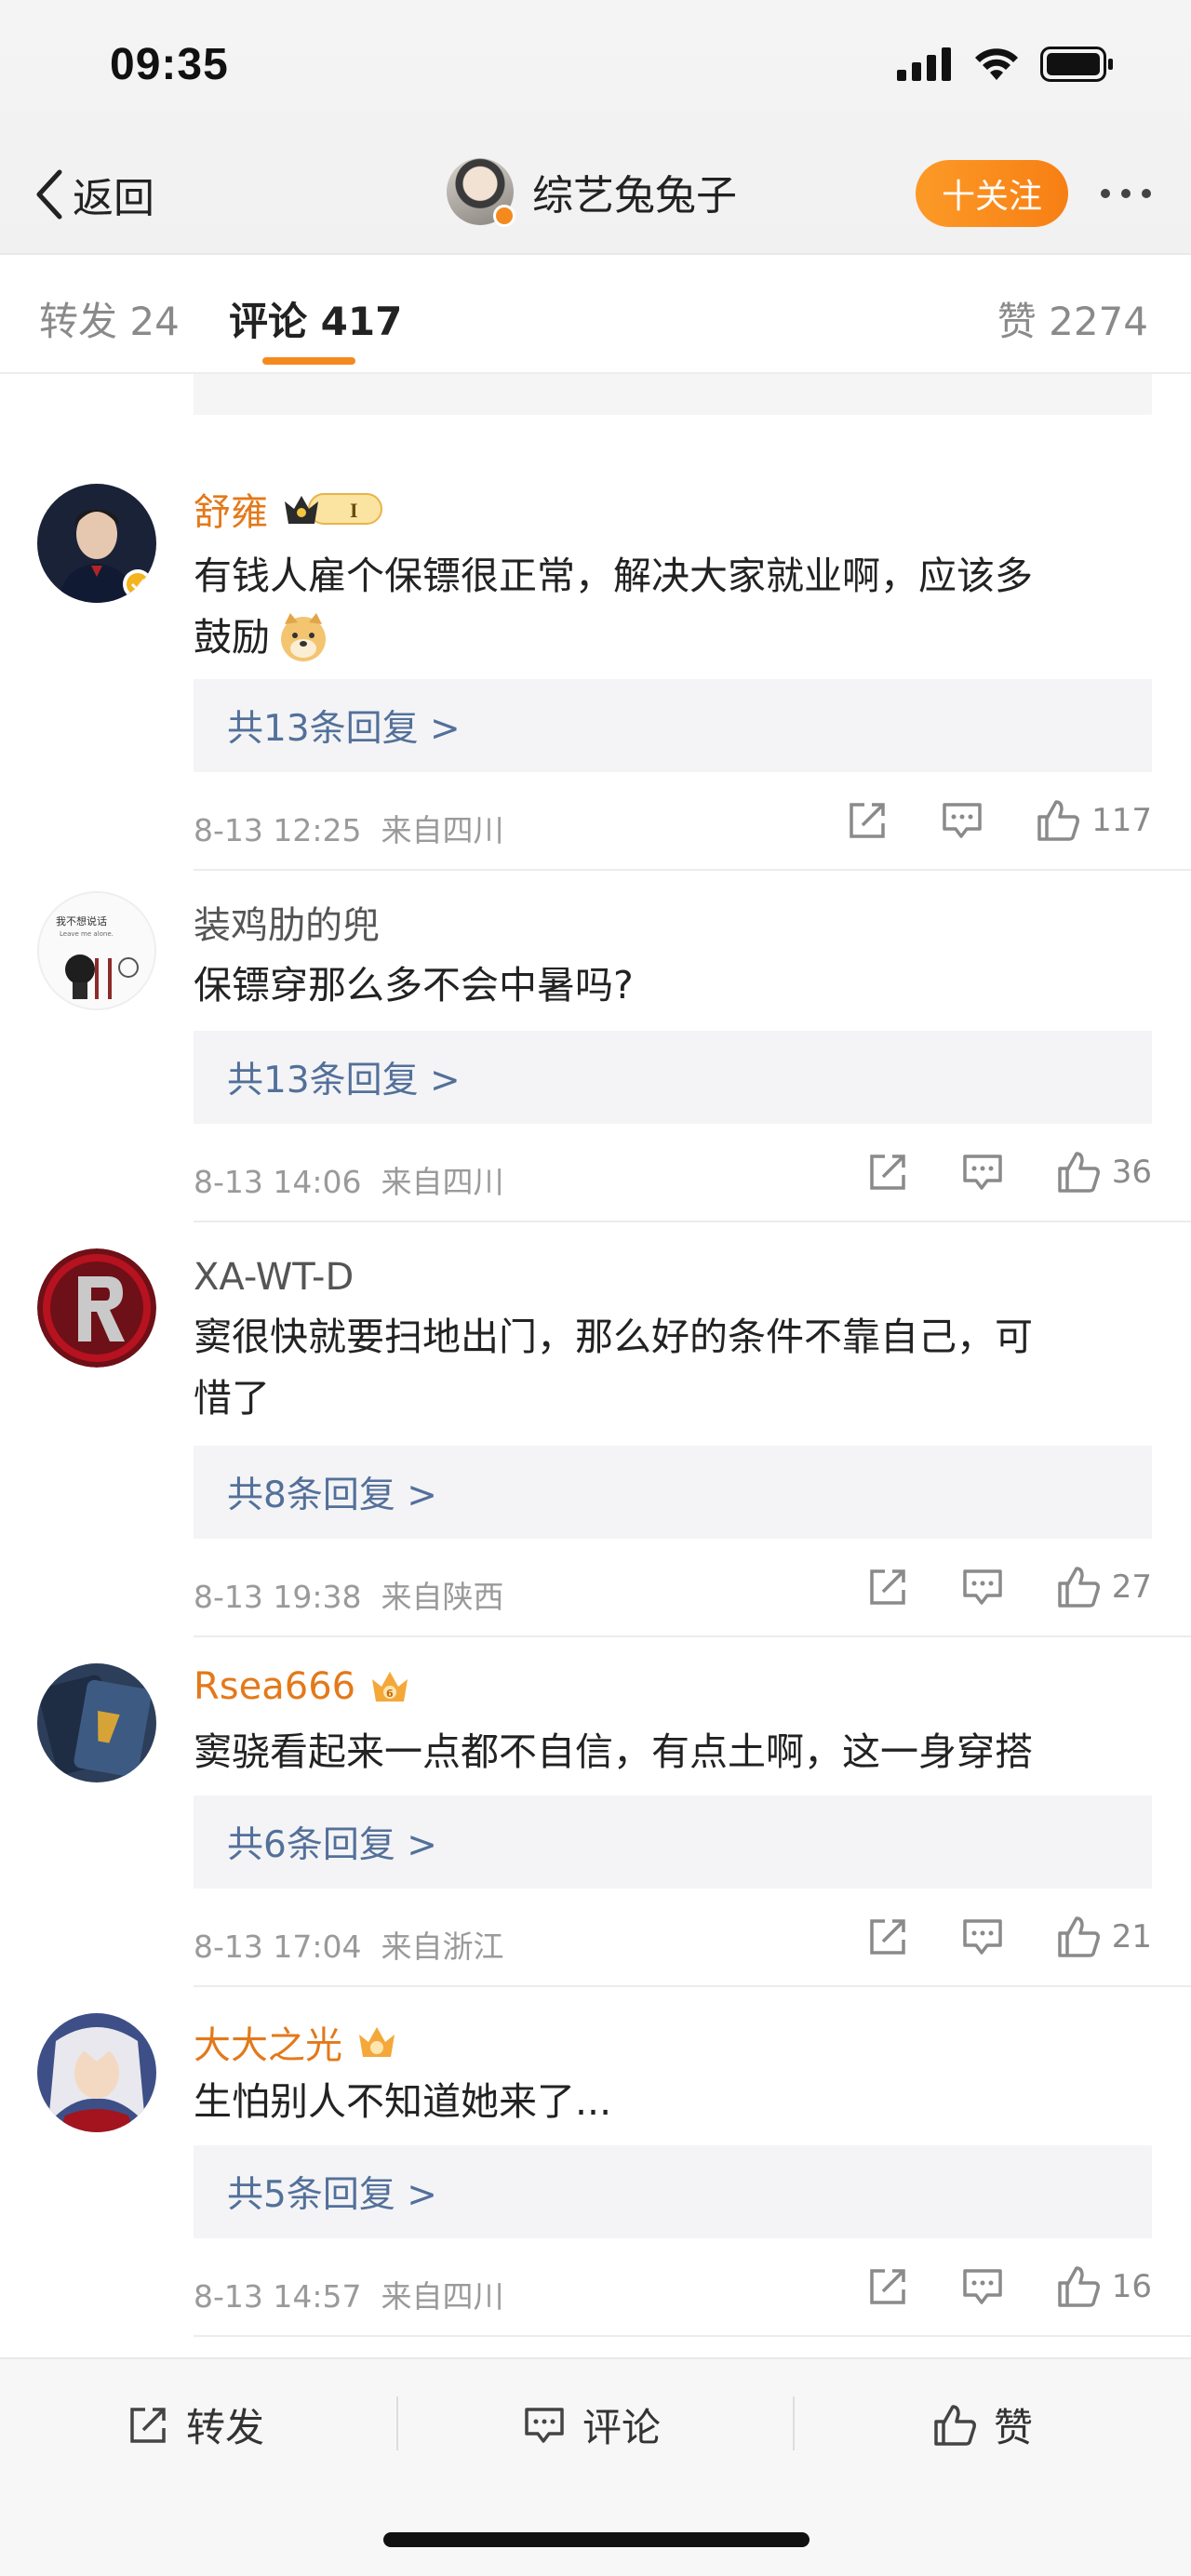 The width and height of the screenshot is (1191, 2576). I want to click on comment-label: 评论, so click(622, 2427).